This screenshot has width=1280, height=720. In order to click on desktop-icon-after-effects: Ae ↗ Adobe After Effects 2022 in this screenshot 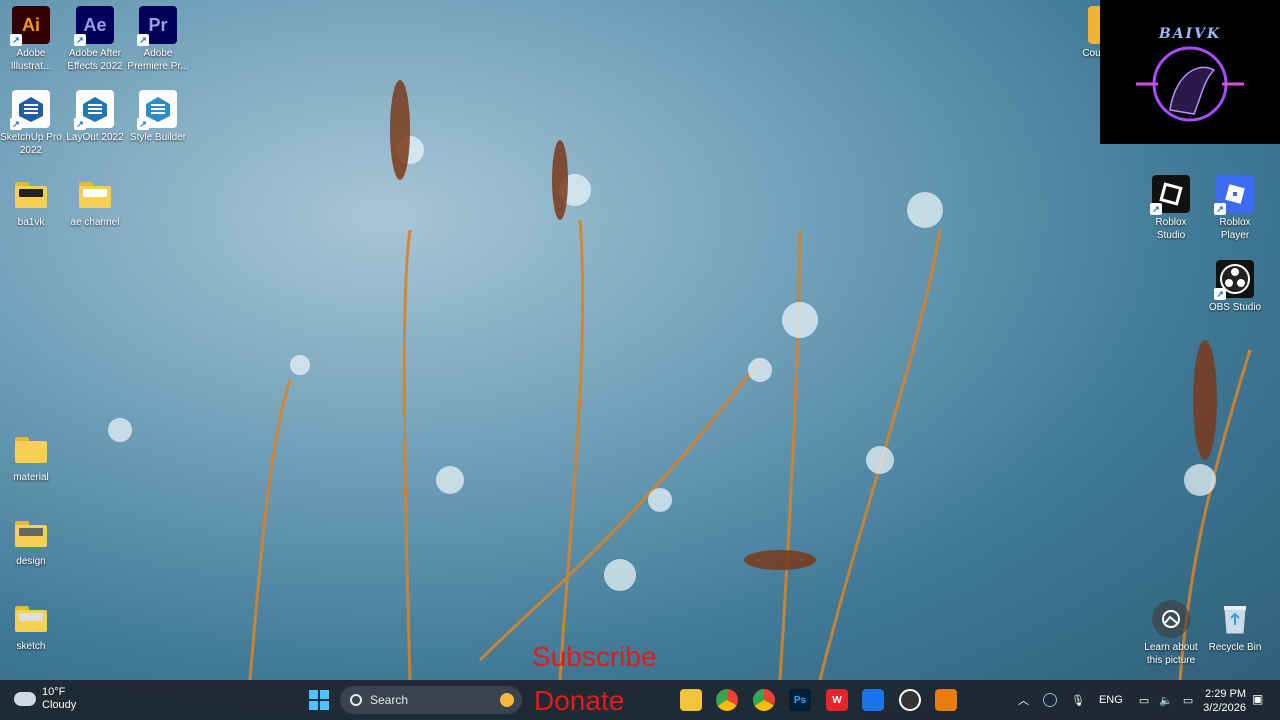, I will do `click(95, 39)`.